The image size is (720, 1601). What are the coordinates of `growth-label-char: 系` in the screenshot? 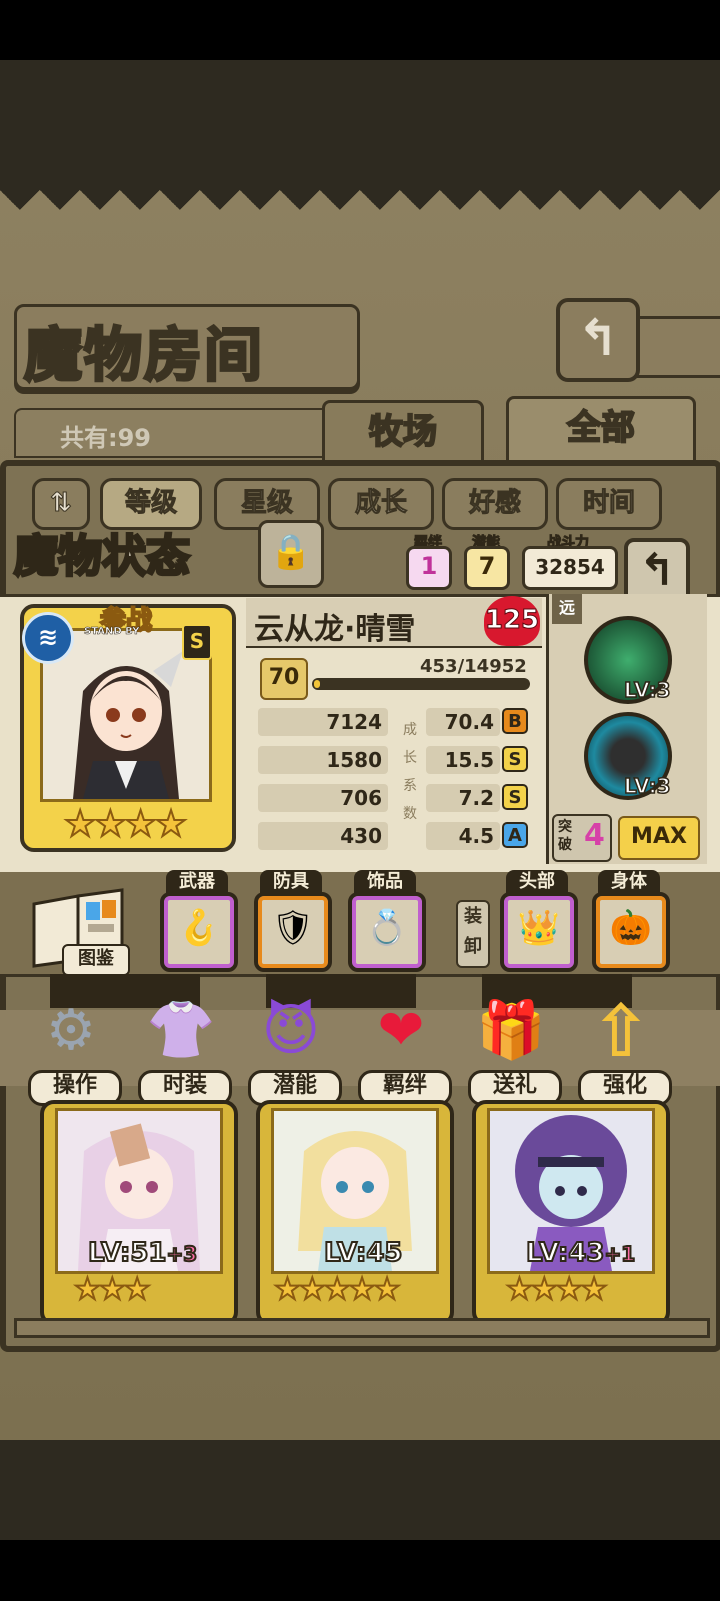 It's located at (410, 786).